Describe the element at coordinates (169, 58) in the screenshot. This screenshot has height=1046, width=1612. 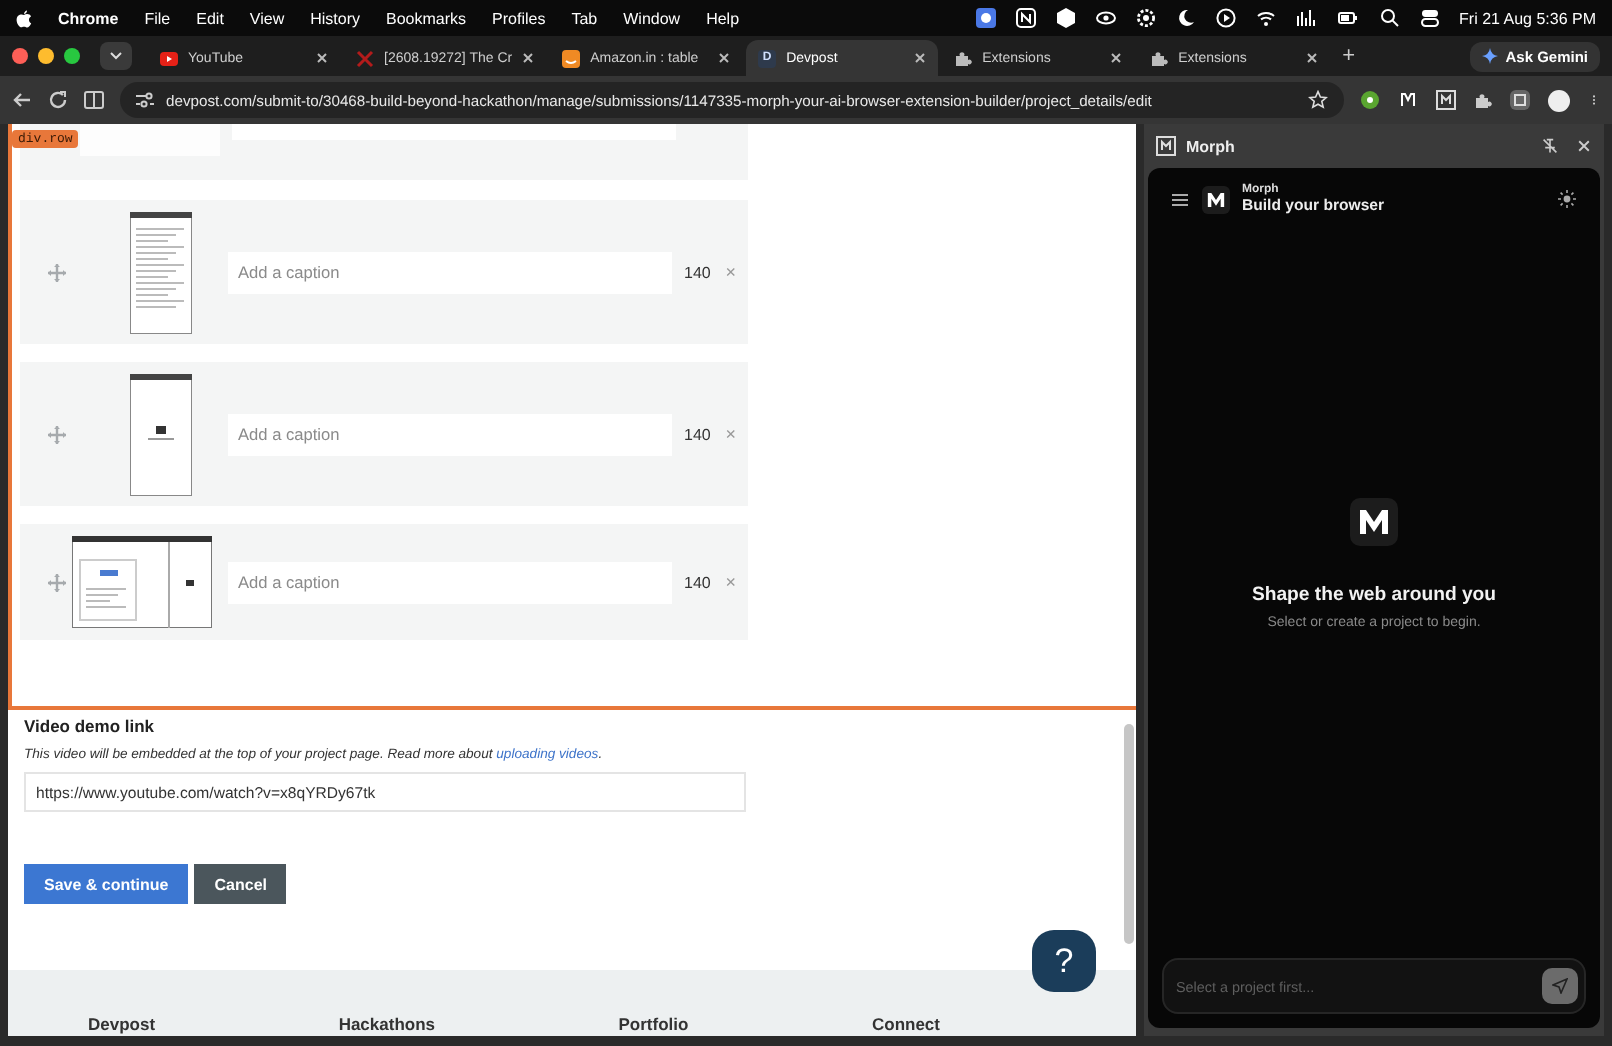
I see `video-icon` at that location.